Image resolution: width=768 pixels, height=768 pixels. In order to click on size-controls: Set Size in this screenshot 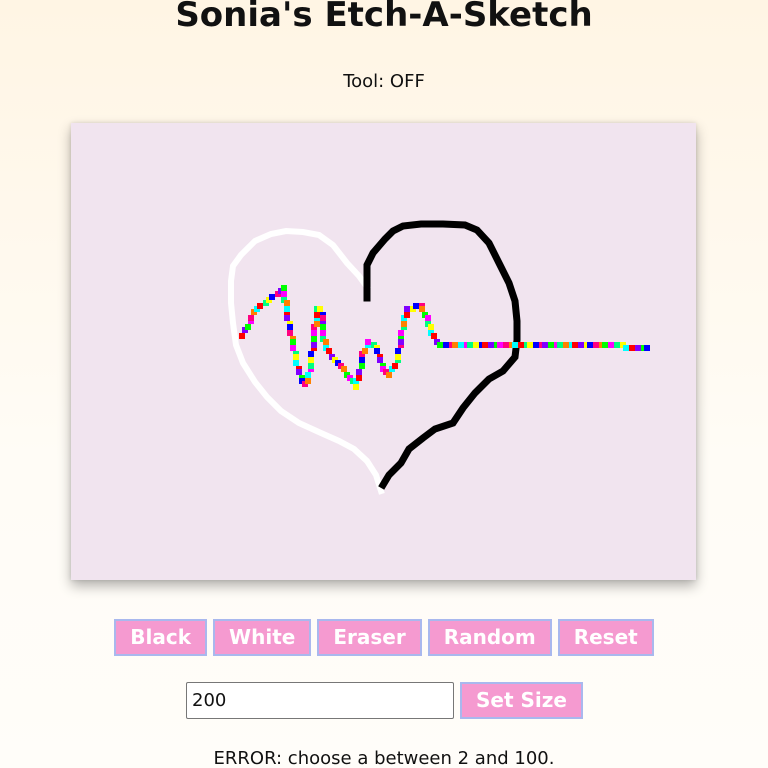, I will do `click(384, 700)`.